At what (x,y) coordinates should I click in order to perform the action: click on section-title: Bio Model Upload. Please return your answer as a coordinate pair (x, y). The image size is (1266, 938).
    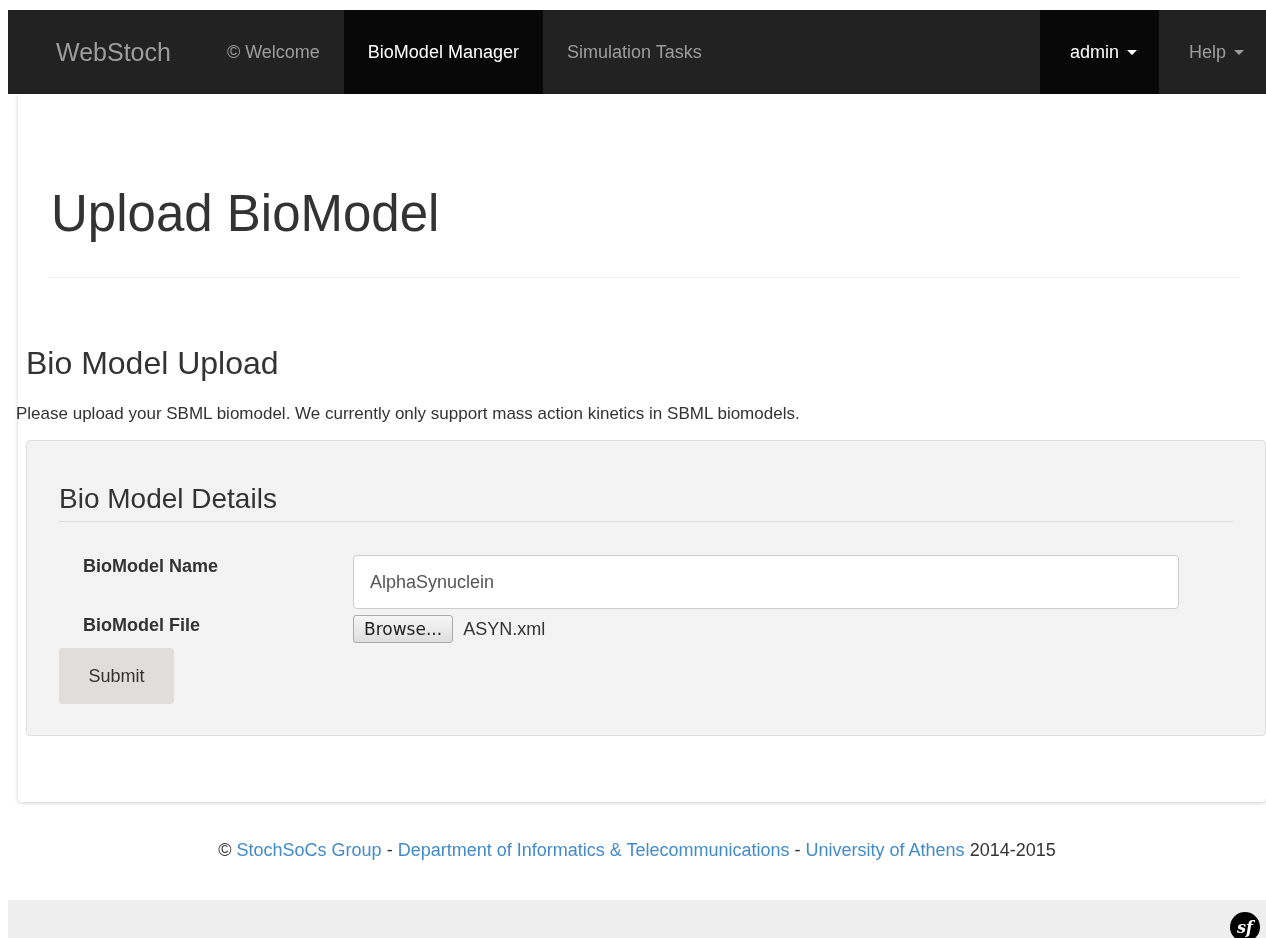
    Looking at the image, I should click on (153, 363).